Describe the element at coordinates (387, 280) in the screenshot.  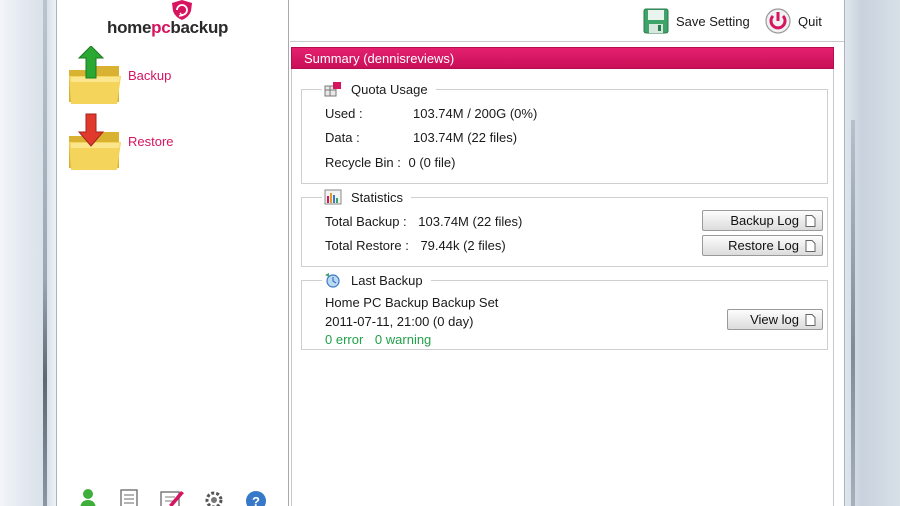
I see `last-backup-title: Last Backup` at that location.